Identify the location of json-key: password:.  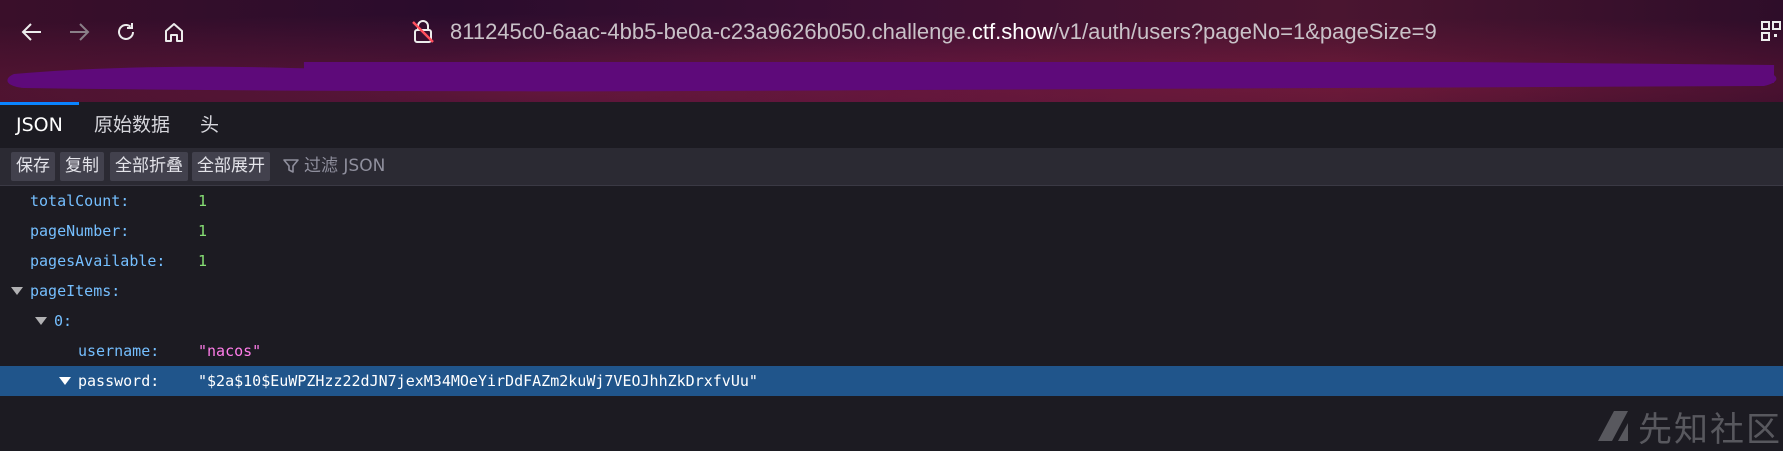
(119, 381).